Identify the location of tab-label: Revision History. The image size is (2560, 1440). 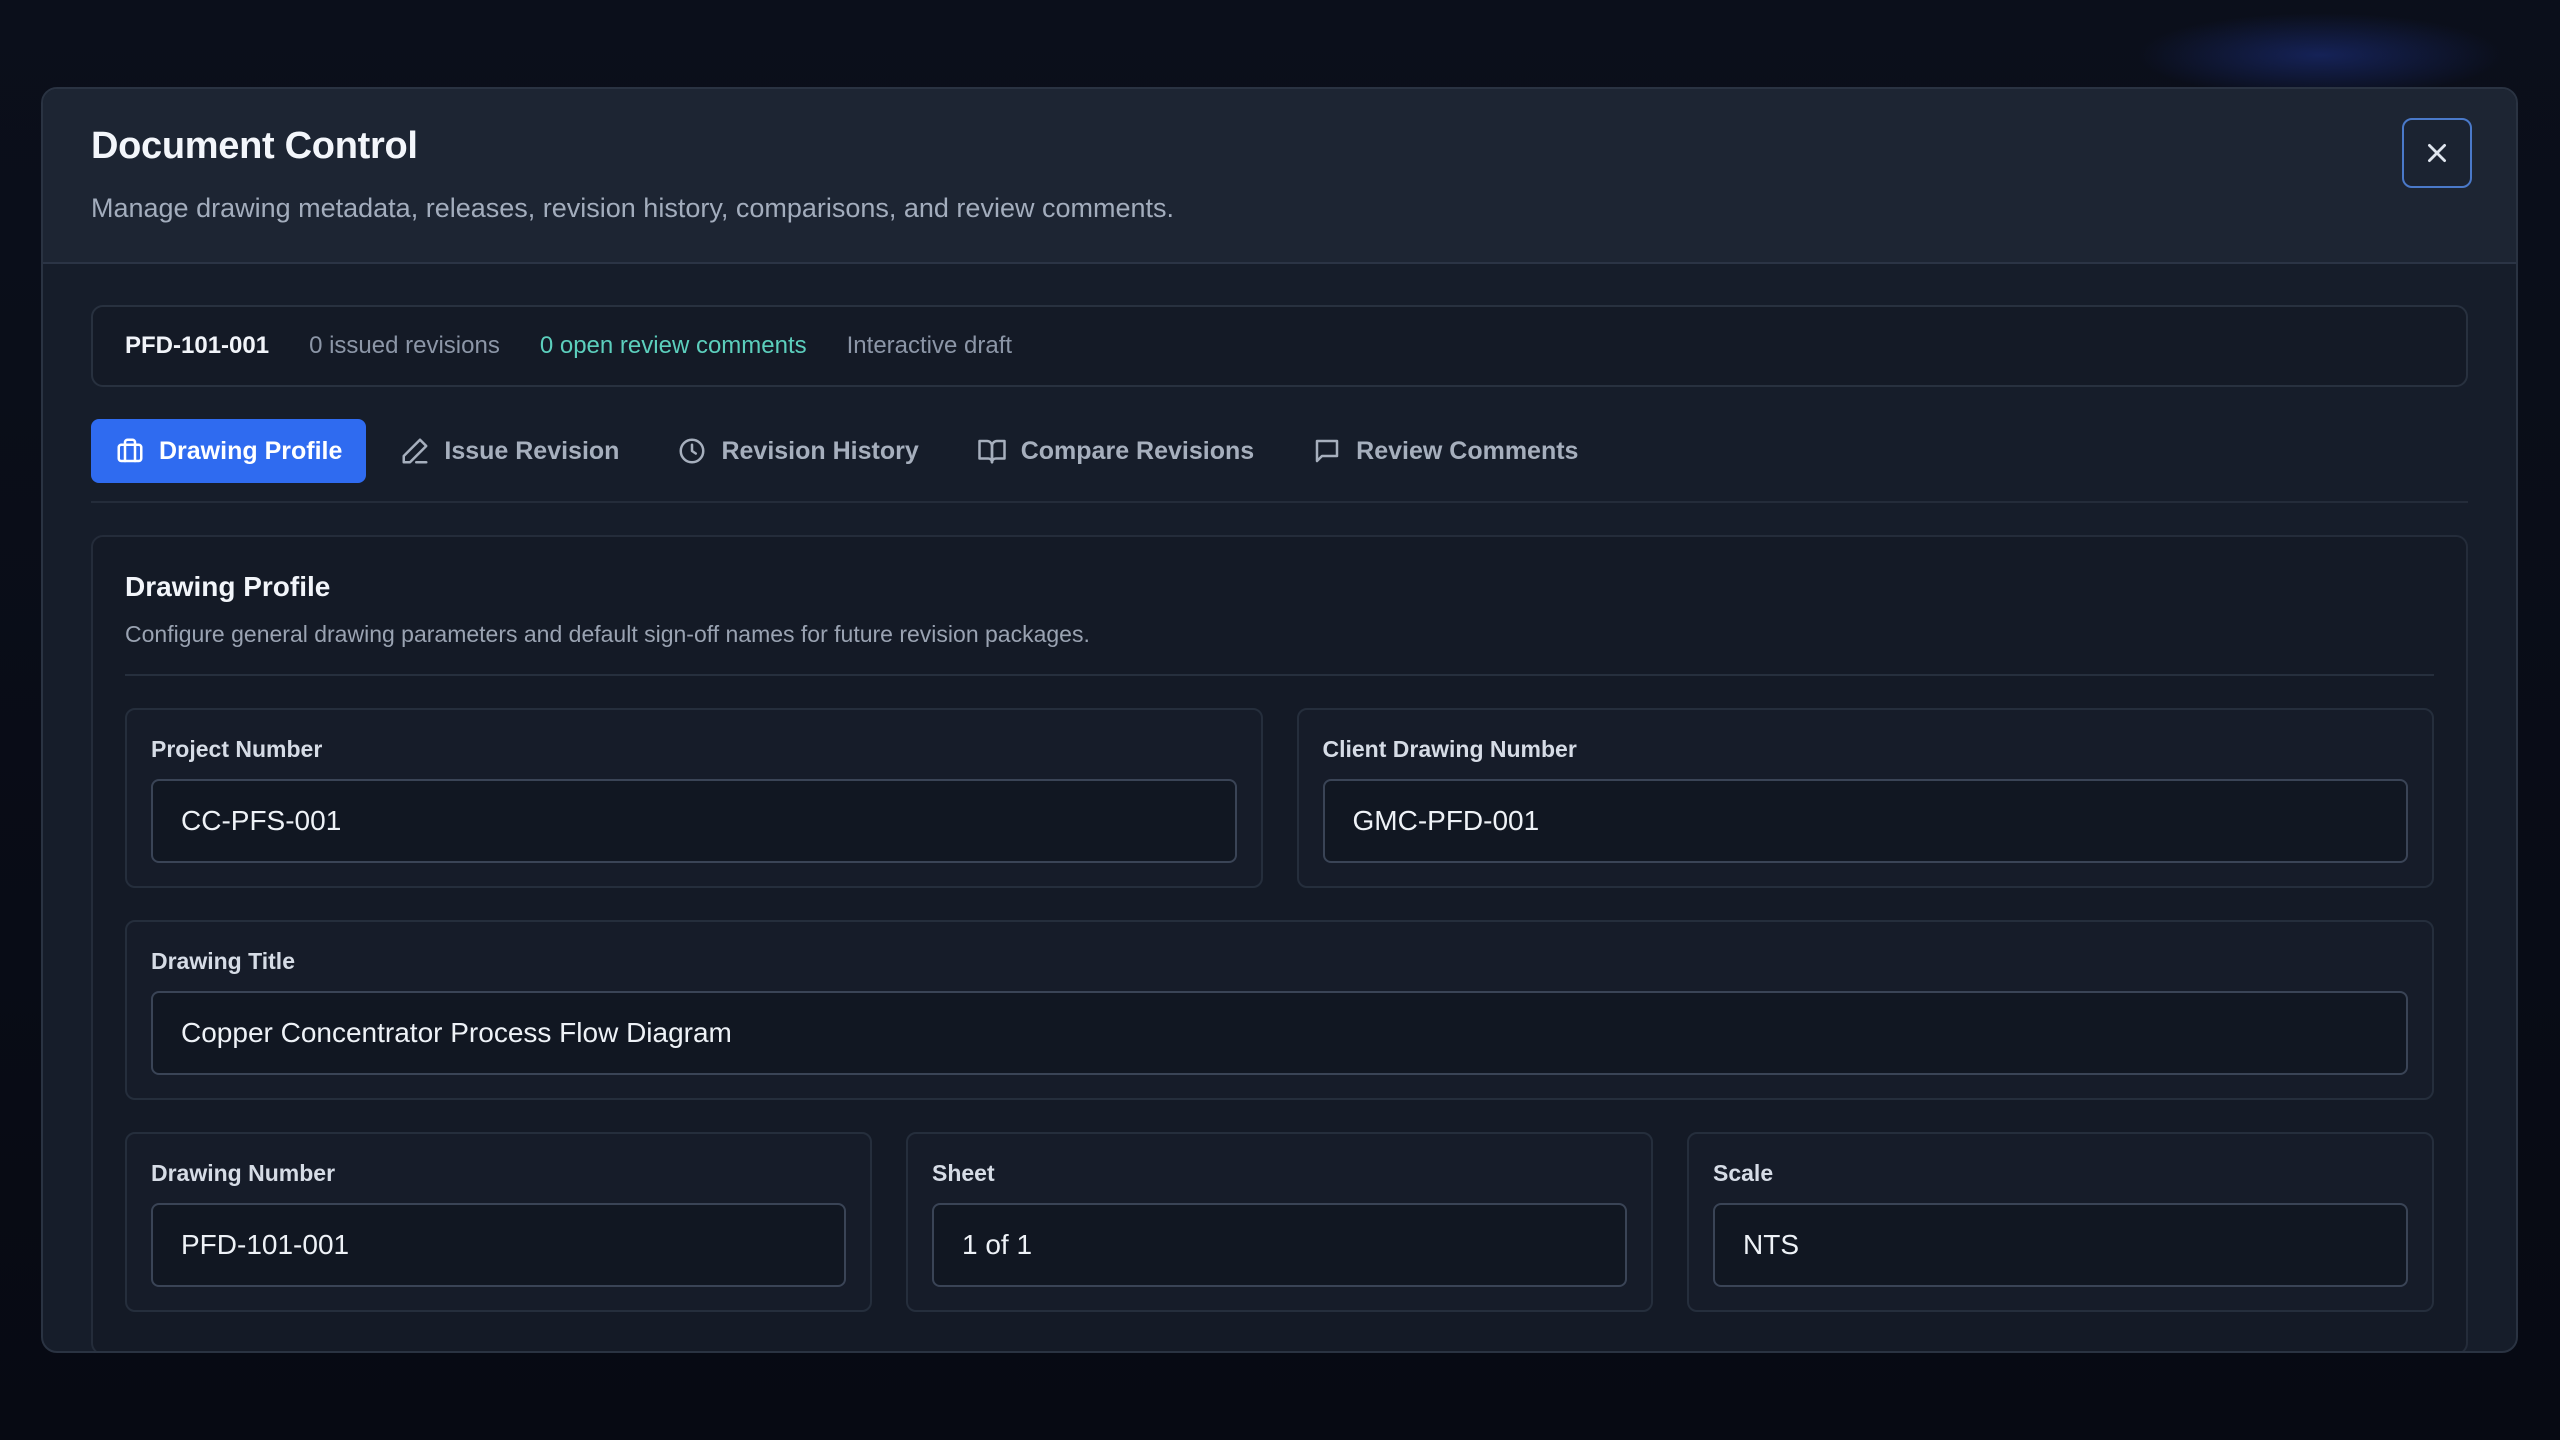
(820, 450).